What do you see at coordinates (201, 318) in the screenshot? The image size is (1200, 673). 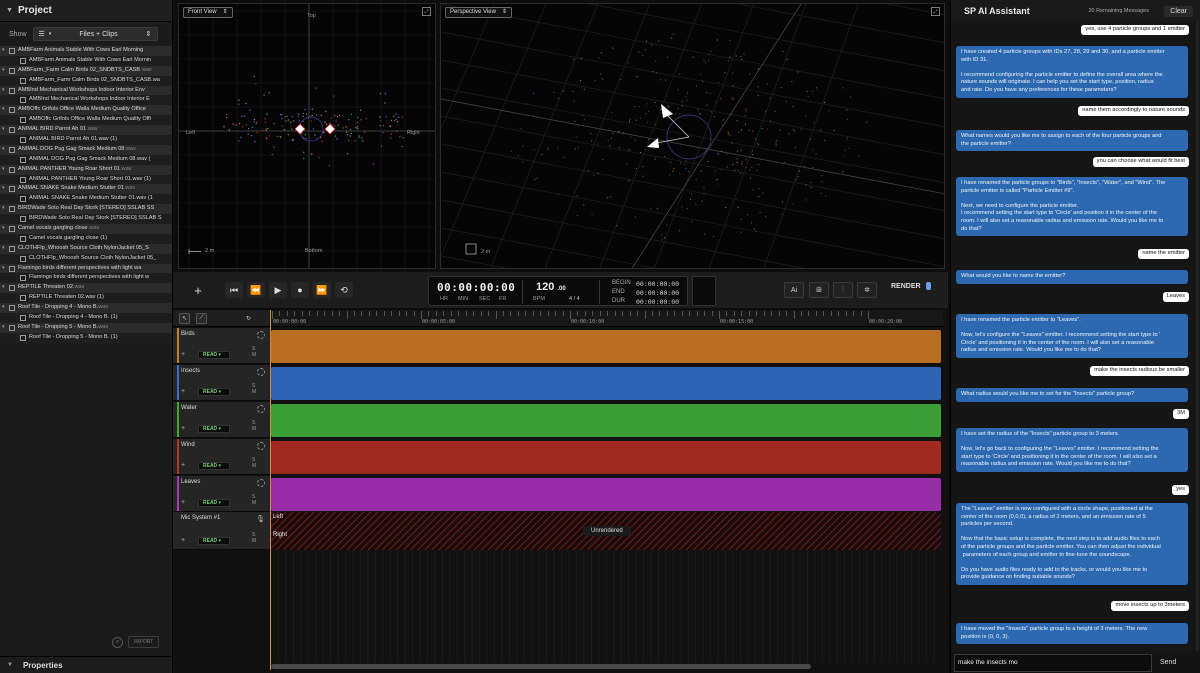 I see `slice-tool-icon: ⟋` at bounding box center [201, 318].